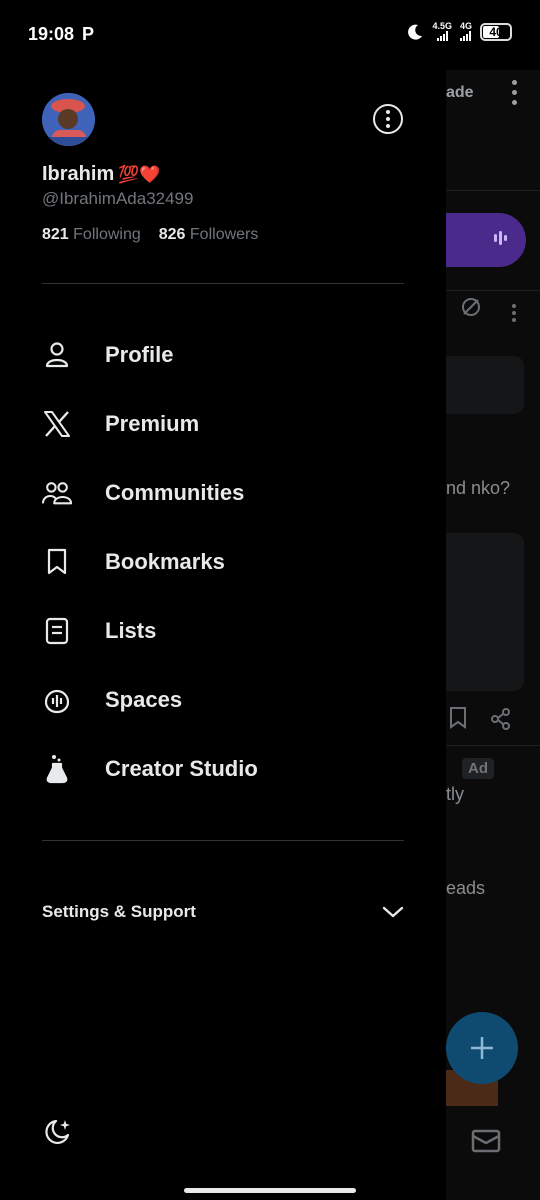  I want to click on bg-ad-badge: Ad, so click(478, 768).